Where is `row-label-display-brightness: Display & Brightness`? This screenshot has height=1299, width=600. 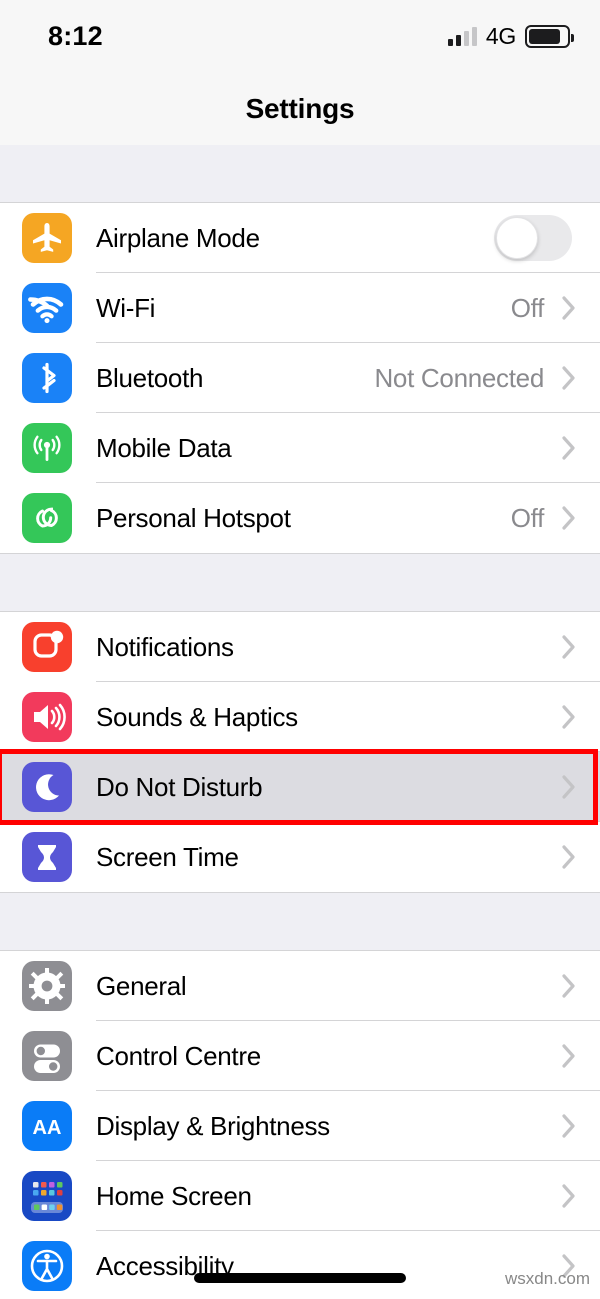
row-label-display-brightness: Display & Brightness is located at coordinates (213, 1125).